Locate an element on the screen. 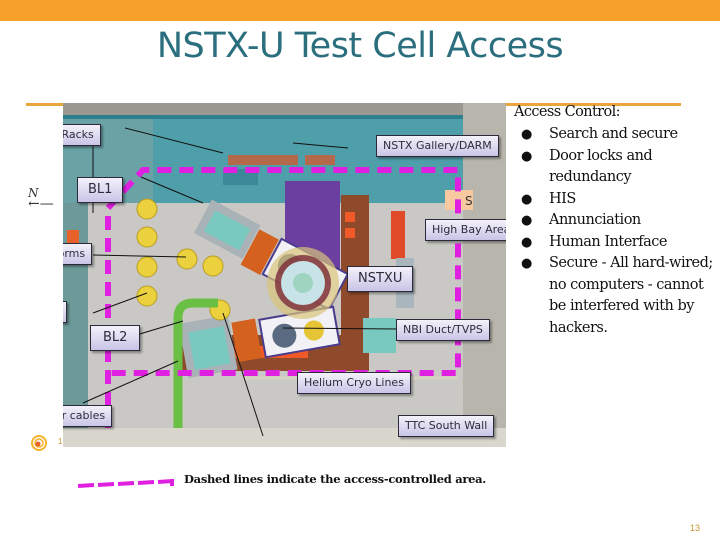 The height and width of the screenshot is (540, 720). north-compass: N ←— is located at coordinates (41, 199).